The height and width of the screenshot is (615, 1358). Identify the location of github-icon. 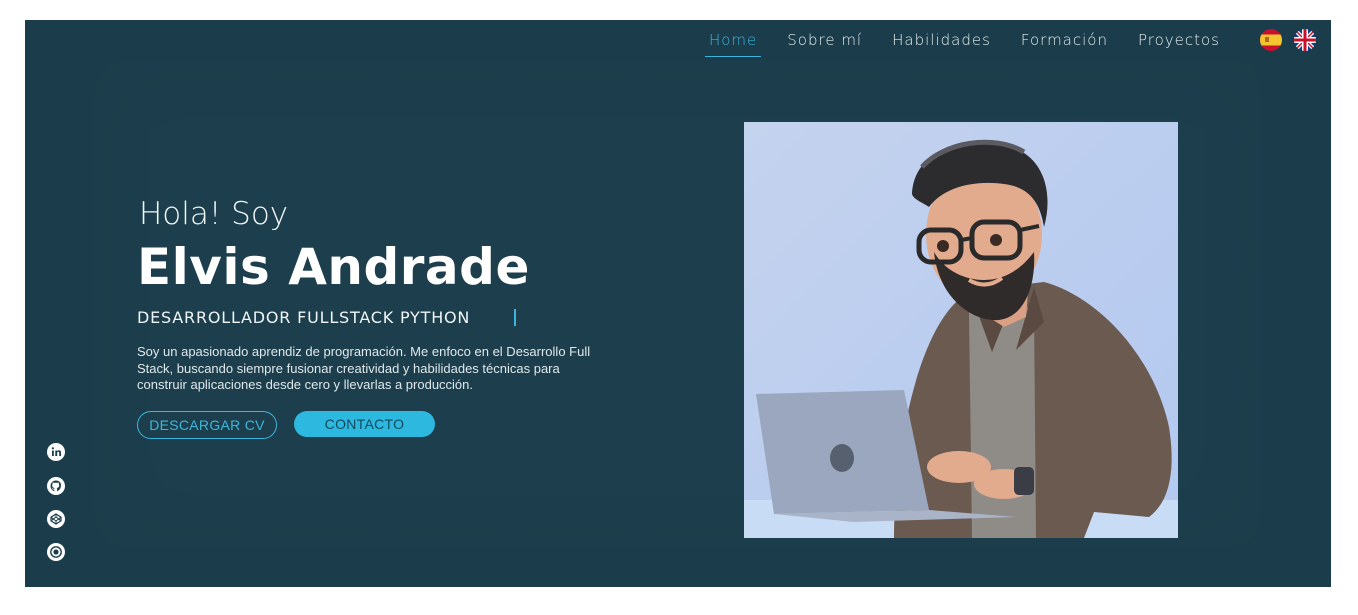
(56, 486).